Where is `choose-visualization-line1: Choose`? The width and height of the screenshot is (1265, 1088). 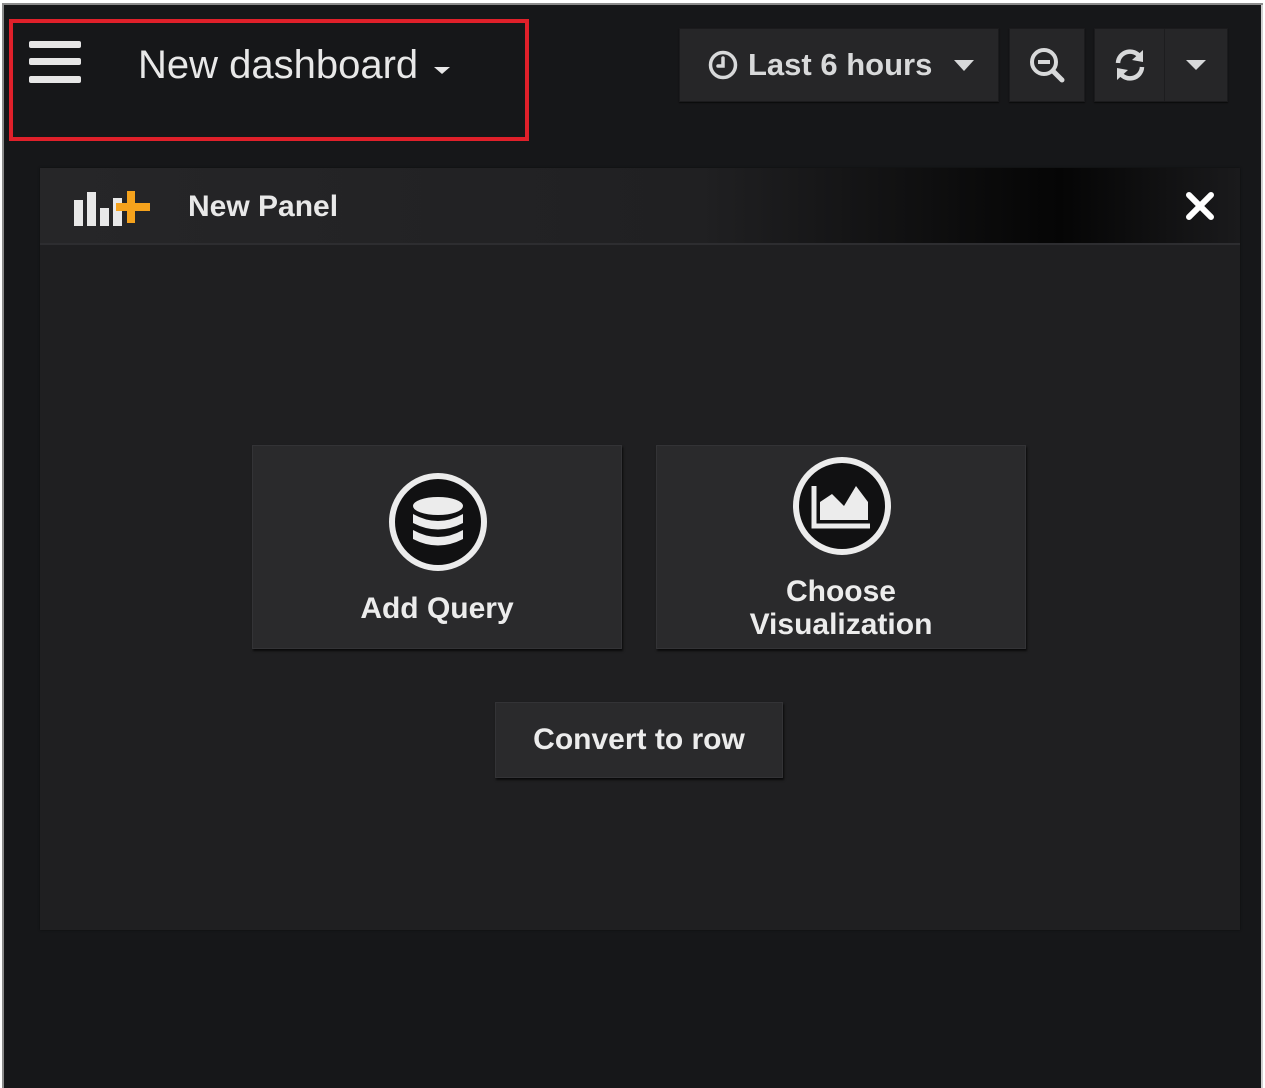
choose-visualization-line1: Choose is located at coordinates (840, 591).